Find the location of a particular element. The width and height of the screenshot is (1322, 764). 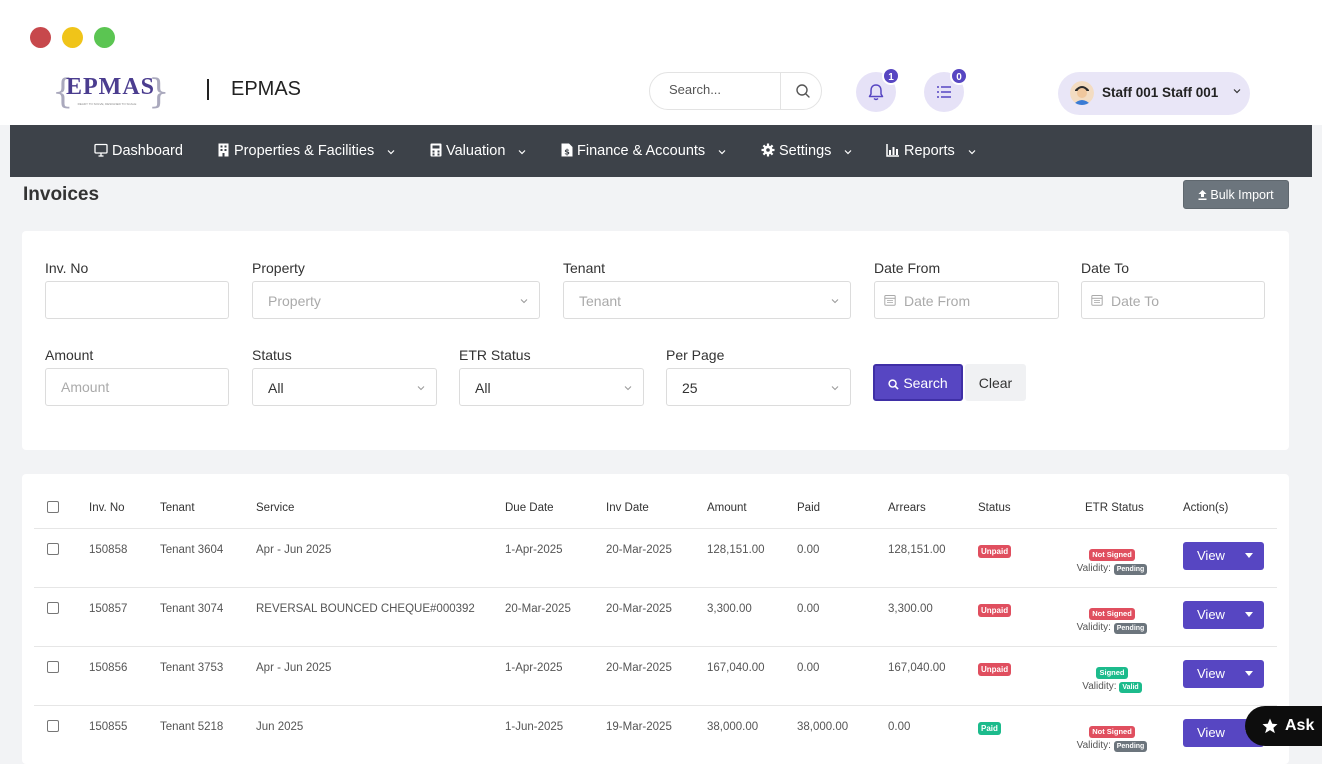

date-from-input: Date From is located at coordinates (966, 300).